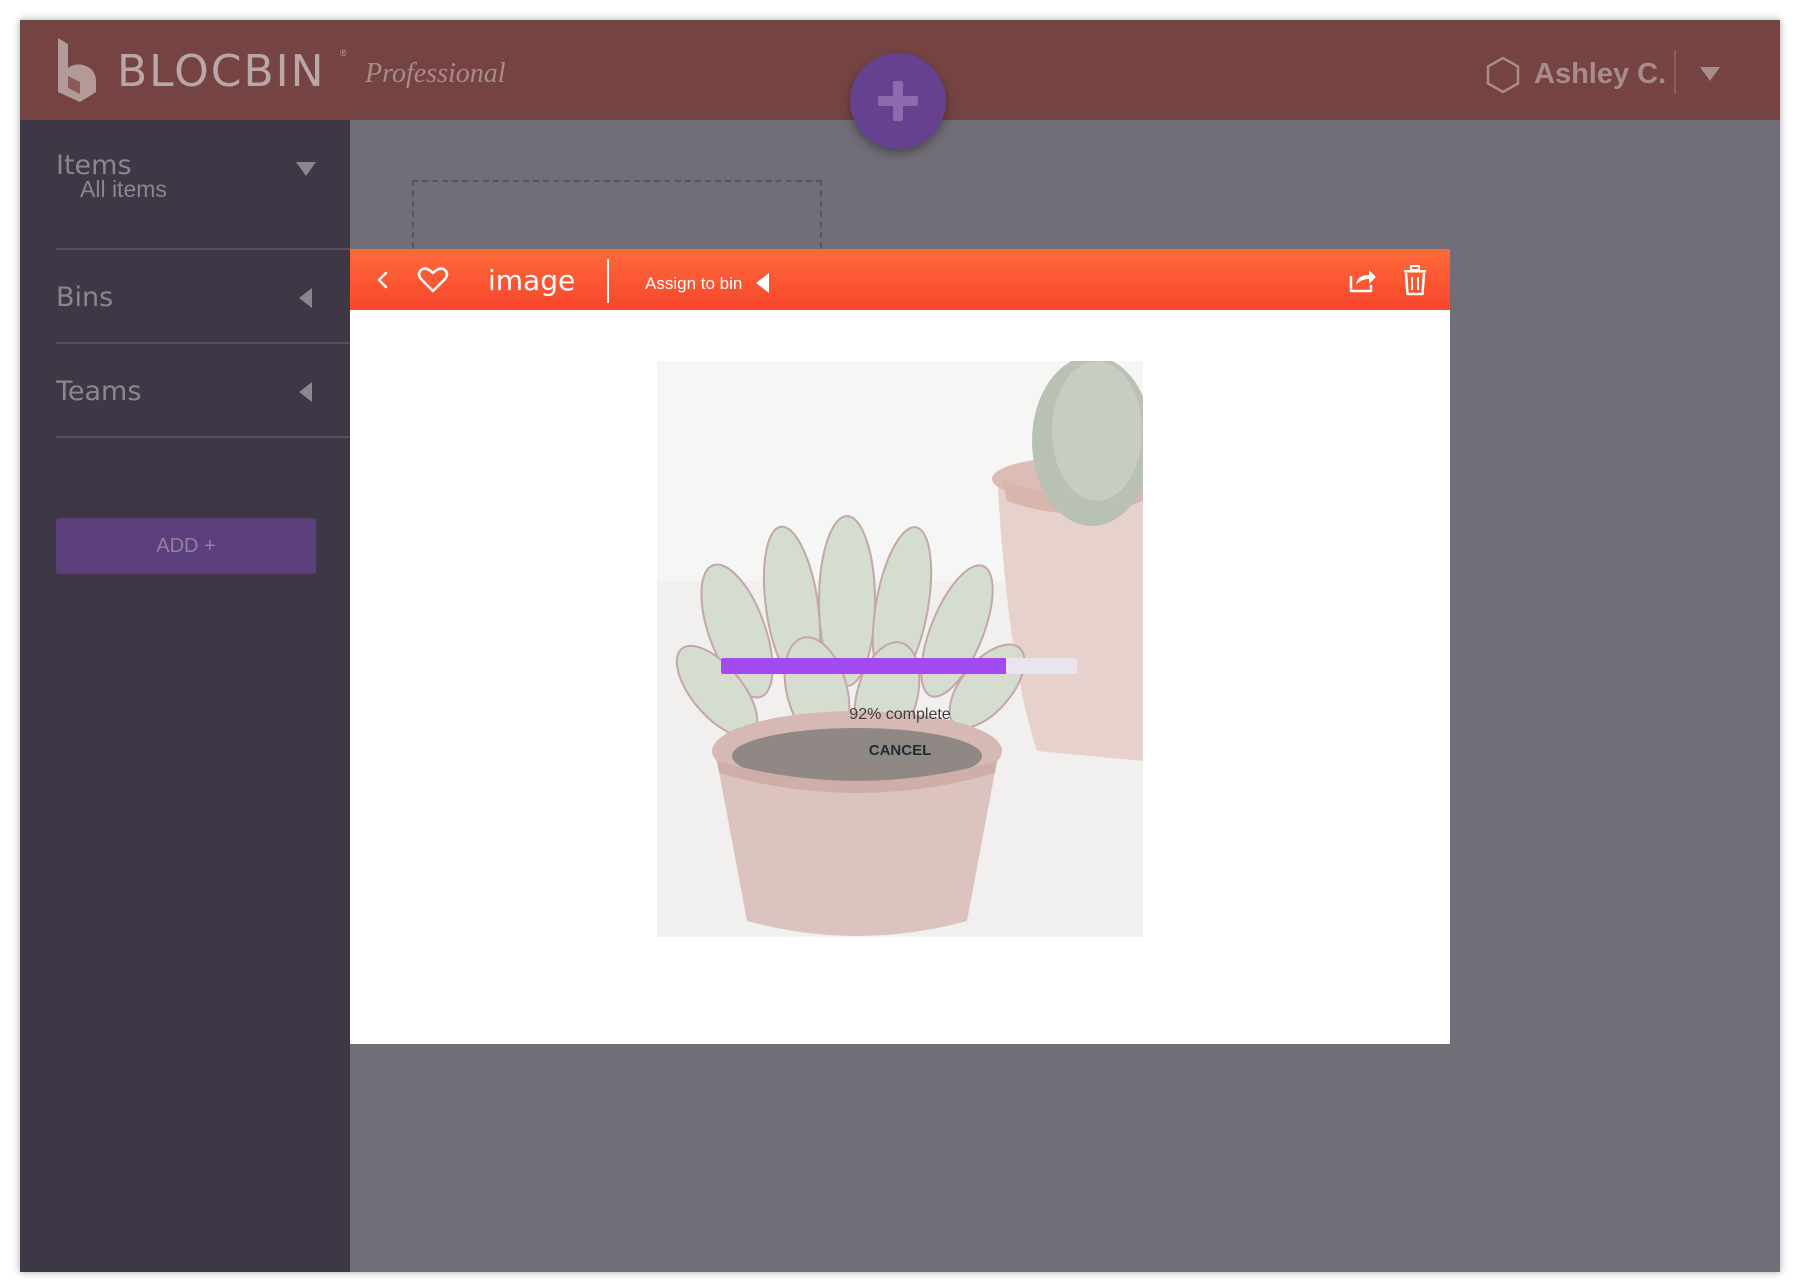 The height and width of the screenshot is (1280, 1800). Describe the element at coordinates (900, 714) in the screenshot. I see `progress-text: 92% complete` at that location.